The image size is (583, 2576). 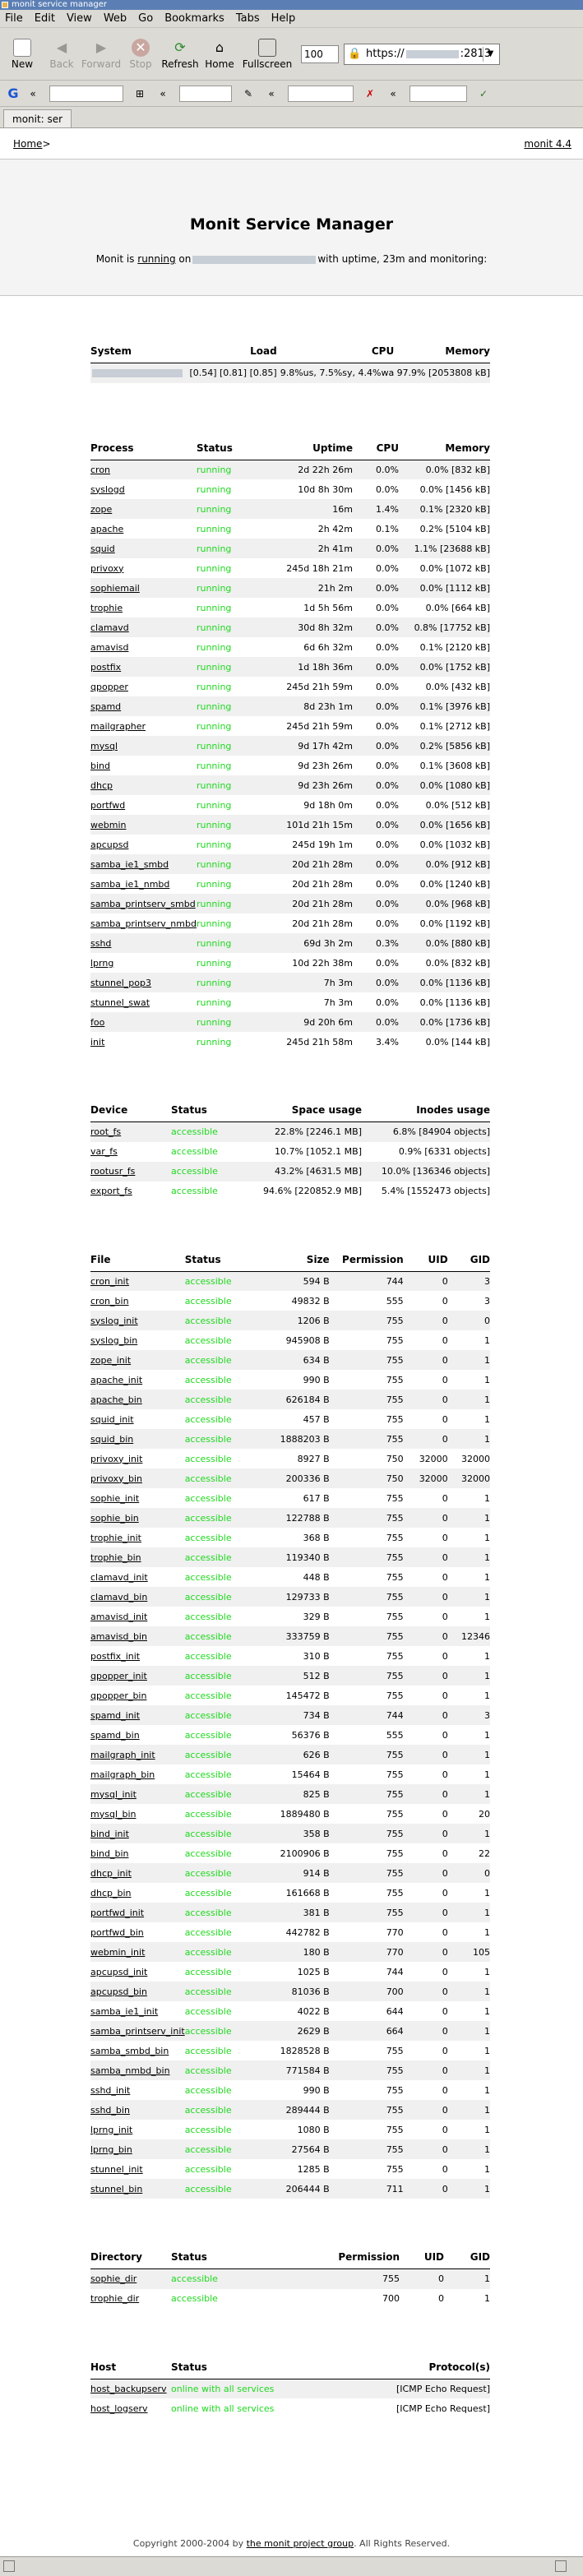 What do you see at coordinates (143, 726) in the screenshot?
I see `row-name-link: mailgrapher` at bounding box center [143, 726].